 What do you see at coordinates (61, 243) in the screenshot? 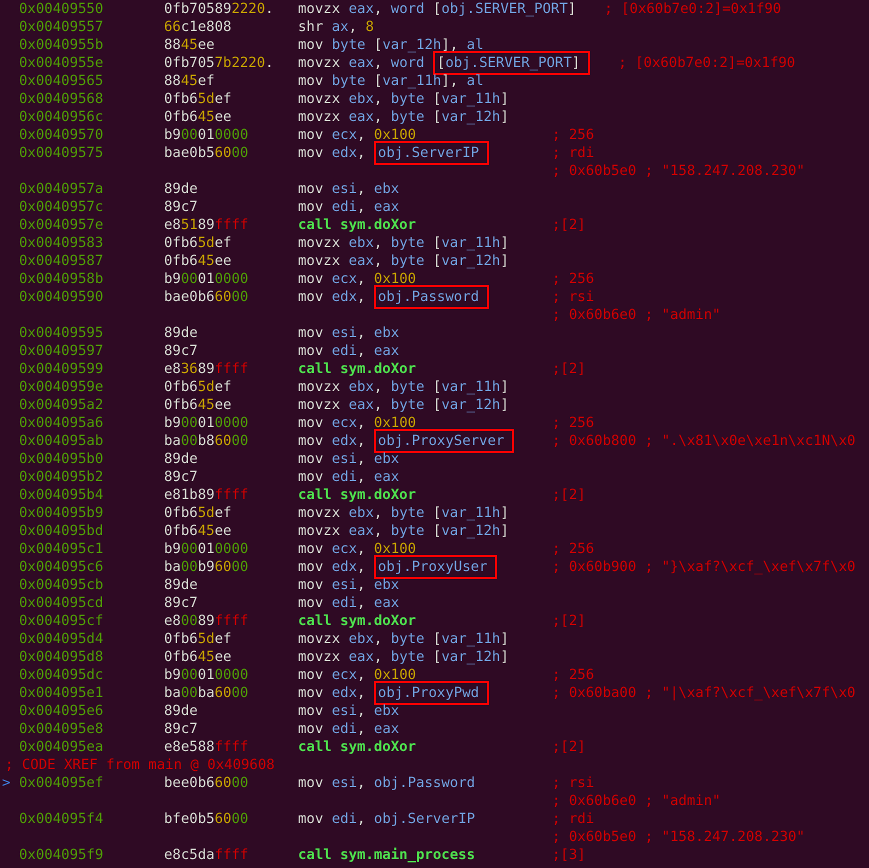
I see `address: 0x00409583` at bounding box center [61, 243].